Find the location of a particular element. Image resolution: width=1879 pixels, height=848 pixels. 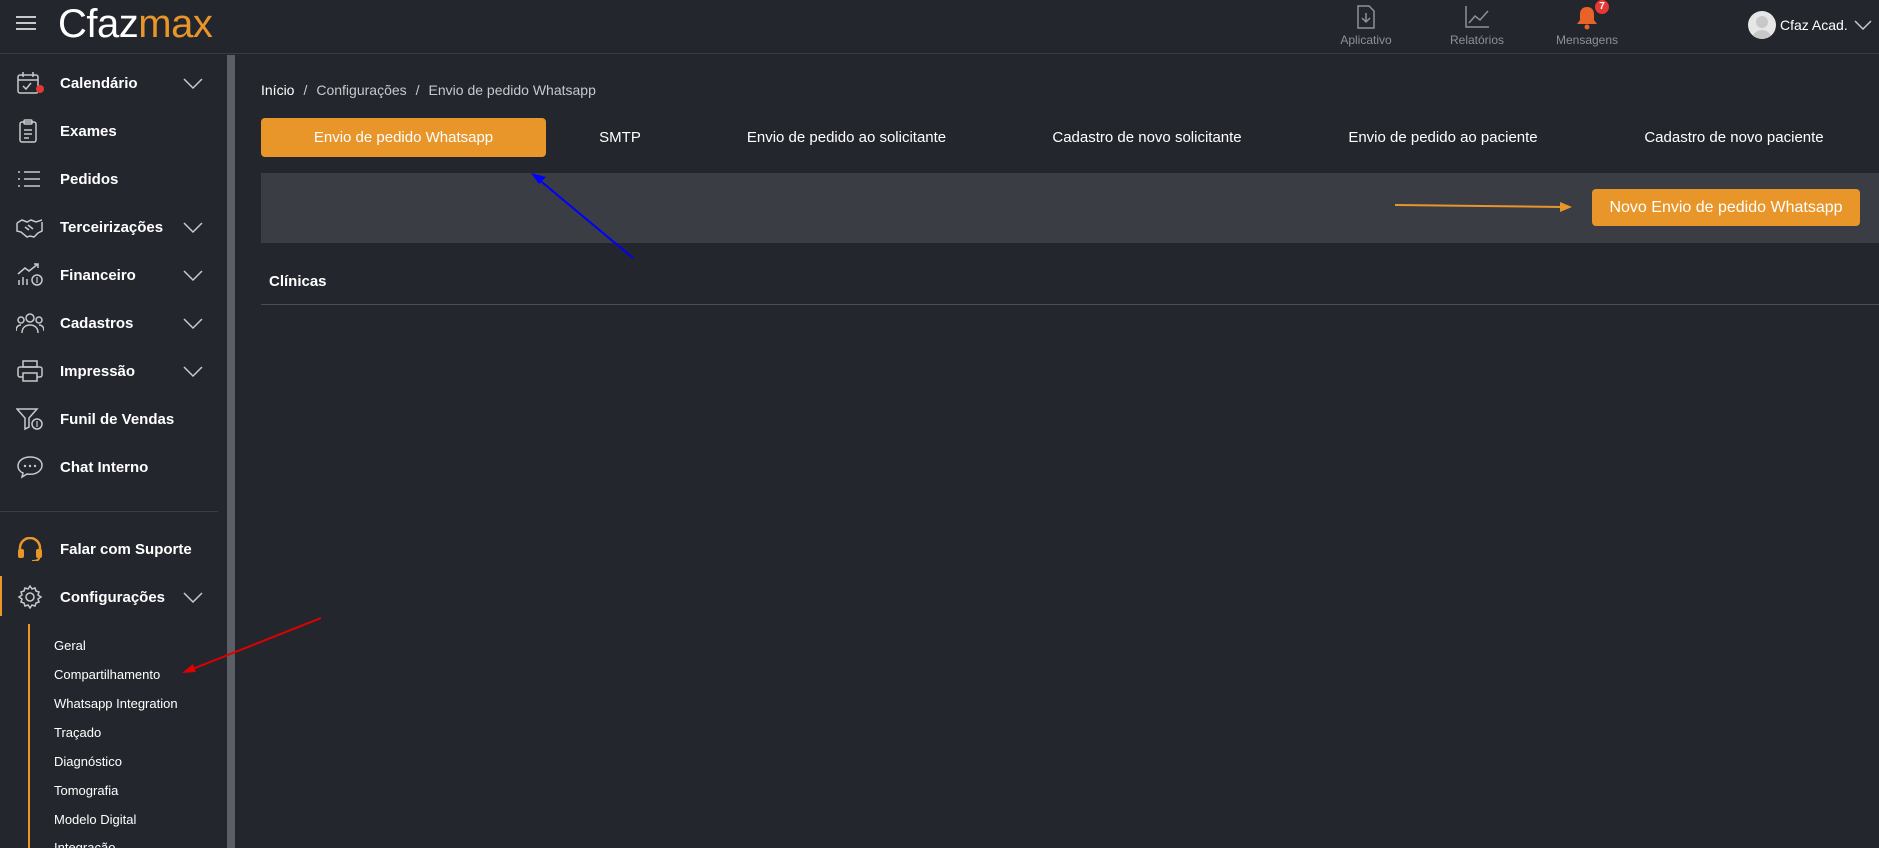

sidebar-item-label: Funil de Vendas is located at coordinates (117, 419).